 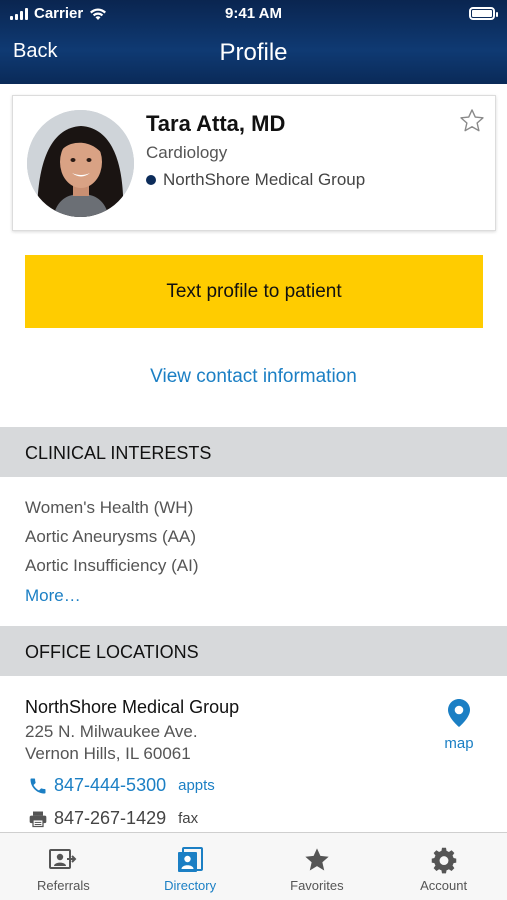 I want to click on phone-number: 847-444-5300, so click(x=110, y=785).